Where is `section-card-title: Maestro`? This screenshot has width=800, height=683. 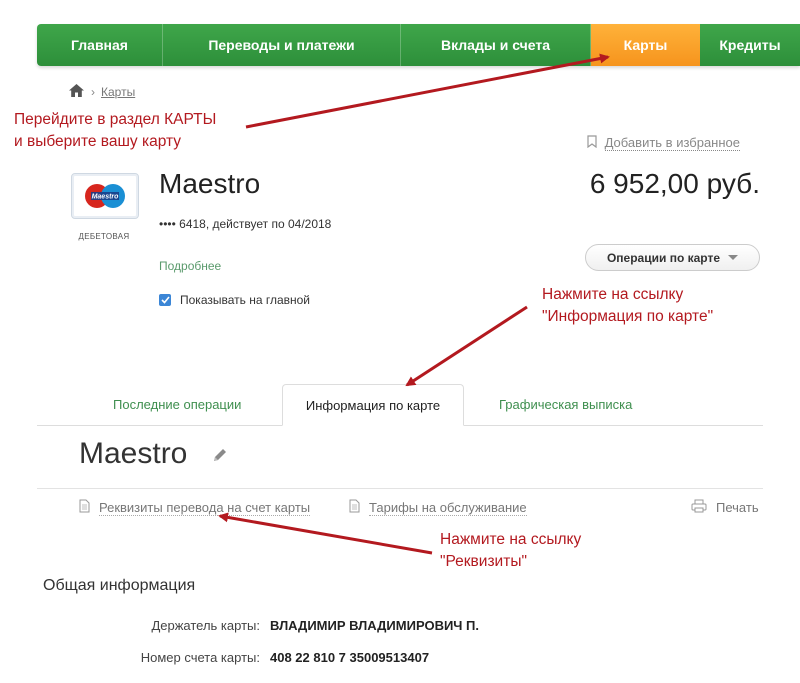
section-card-title: Maestro is located at coordinates (133, 453).